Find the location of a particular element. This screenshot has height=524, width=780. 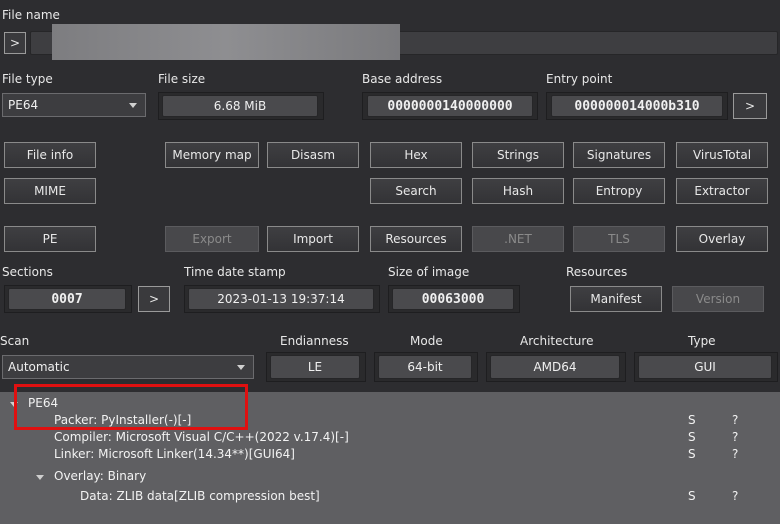

size-of-image-value: 00063000 is located at coordinates (453, 299).